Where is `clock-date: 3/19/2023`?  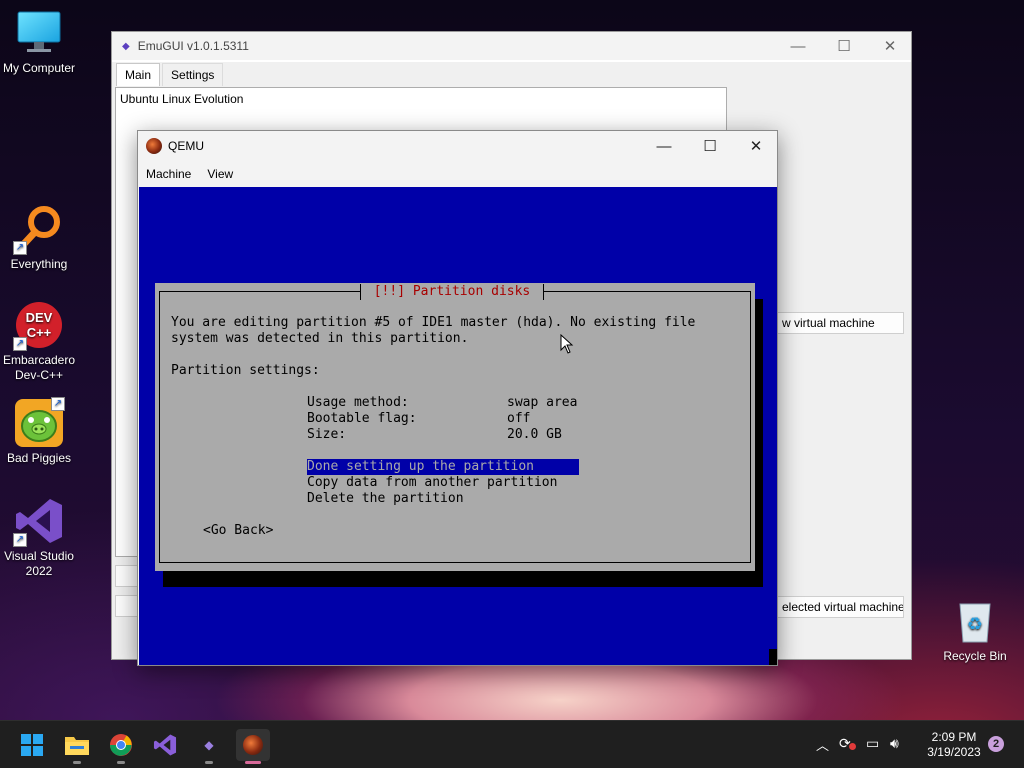 clock-date: 3/19/2023 is located at coordinates (954, 752).